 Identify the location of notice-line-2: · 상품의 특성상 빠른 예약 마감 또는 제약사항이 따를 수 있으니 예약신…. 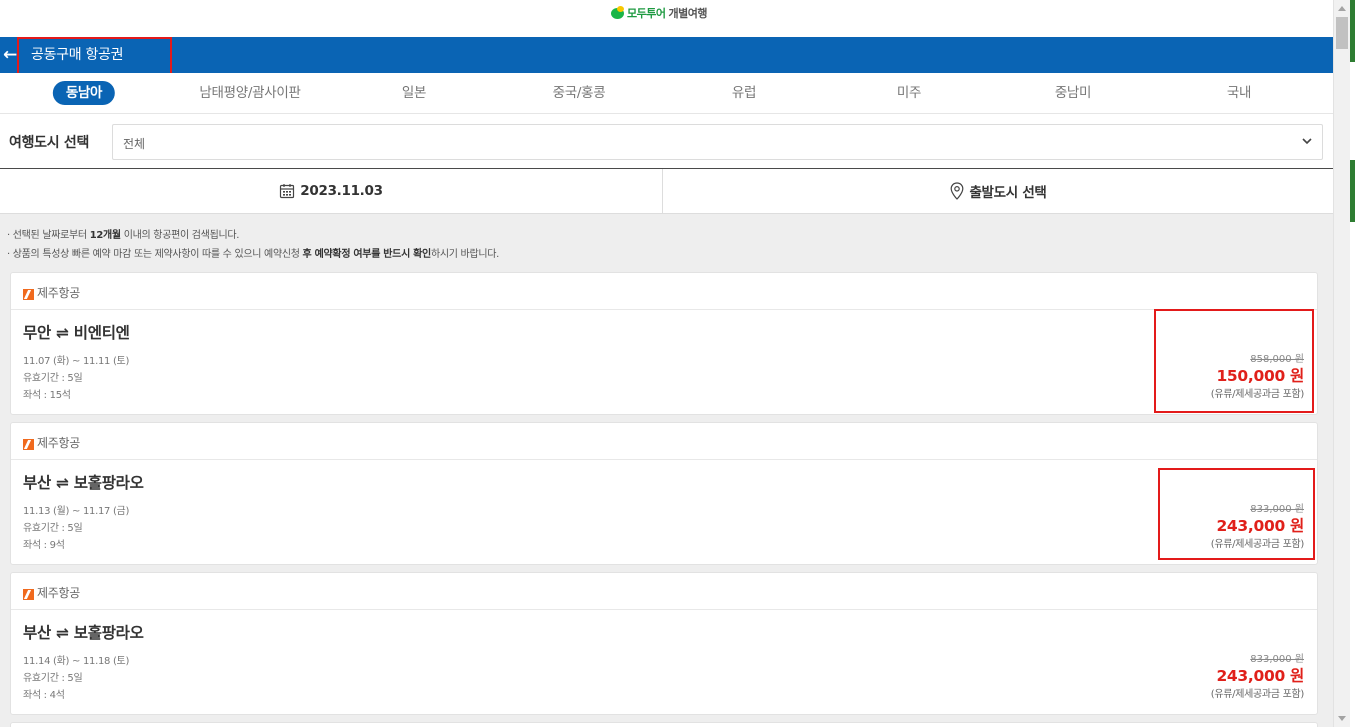
(253, 254).